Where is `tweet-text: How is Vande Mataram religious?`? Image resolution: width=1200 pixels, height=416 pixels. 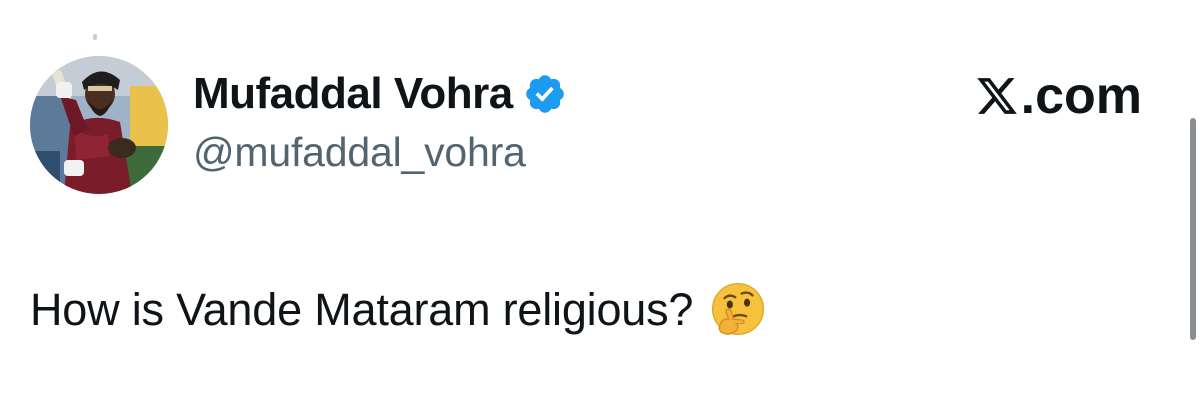
tweet-text: How is Vande Mataram religious? is located at coordinates (362, 309).